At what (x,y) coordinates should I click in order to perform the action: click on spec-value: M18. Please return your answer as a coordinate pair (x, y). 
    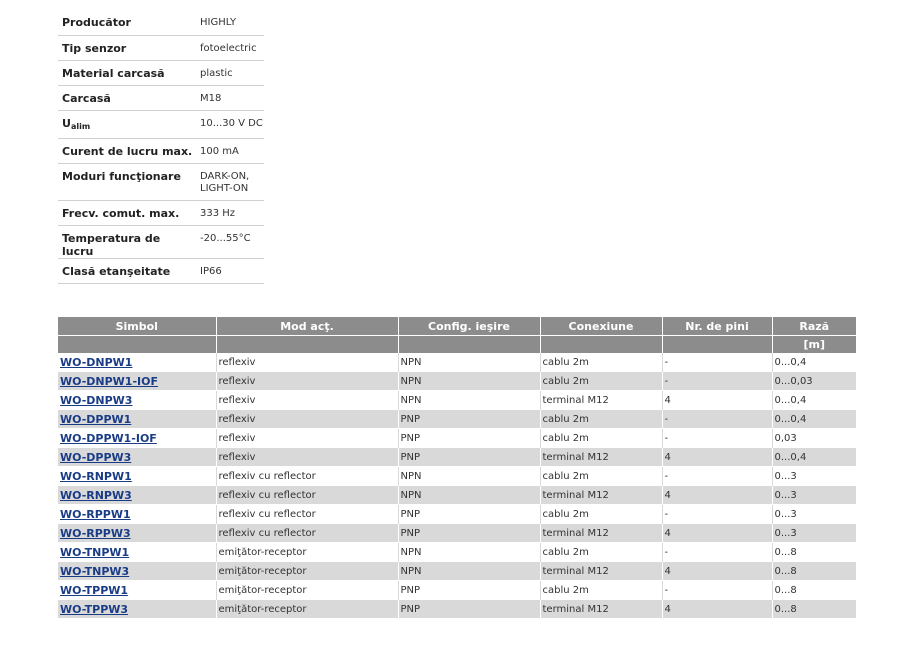
    Looking at the image, I should click on (229, 98).